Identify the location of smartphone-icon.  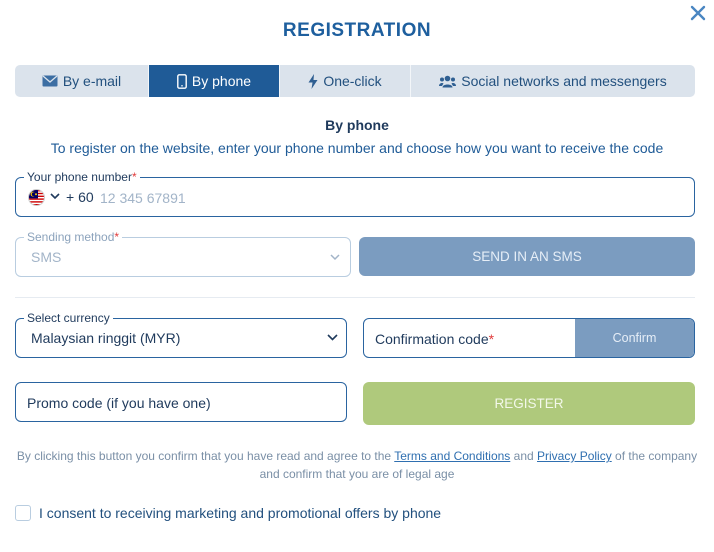
(182, 81).